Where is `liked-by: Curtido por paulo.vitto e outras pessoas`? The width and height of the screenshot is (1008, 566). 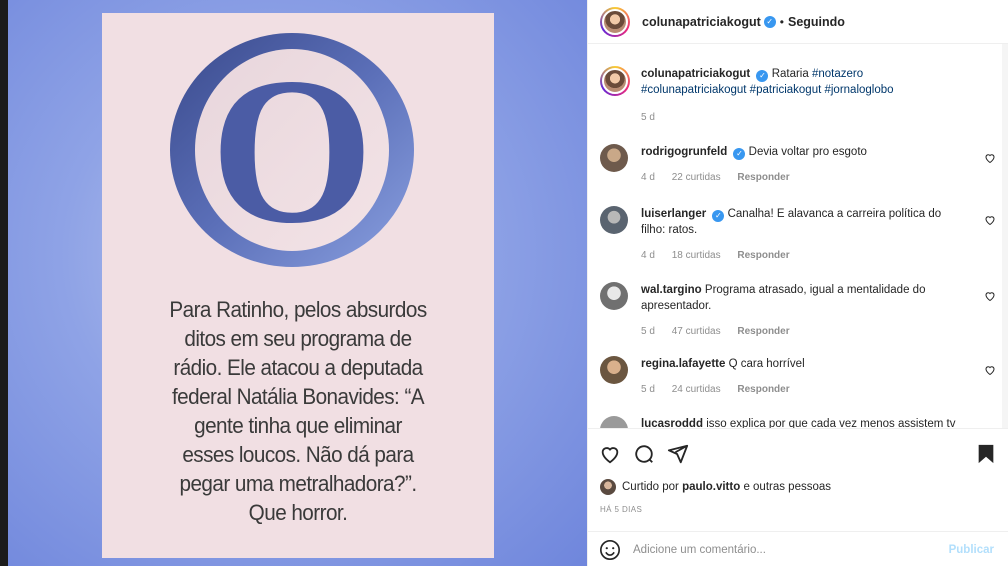
liked-by: Curtido por paulo.vitto e outras pessoas is located at coordinates (715, 487).